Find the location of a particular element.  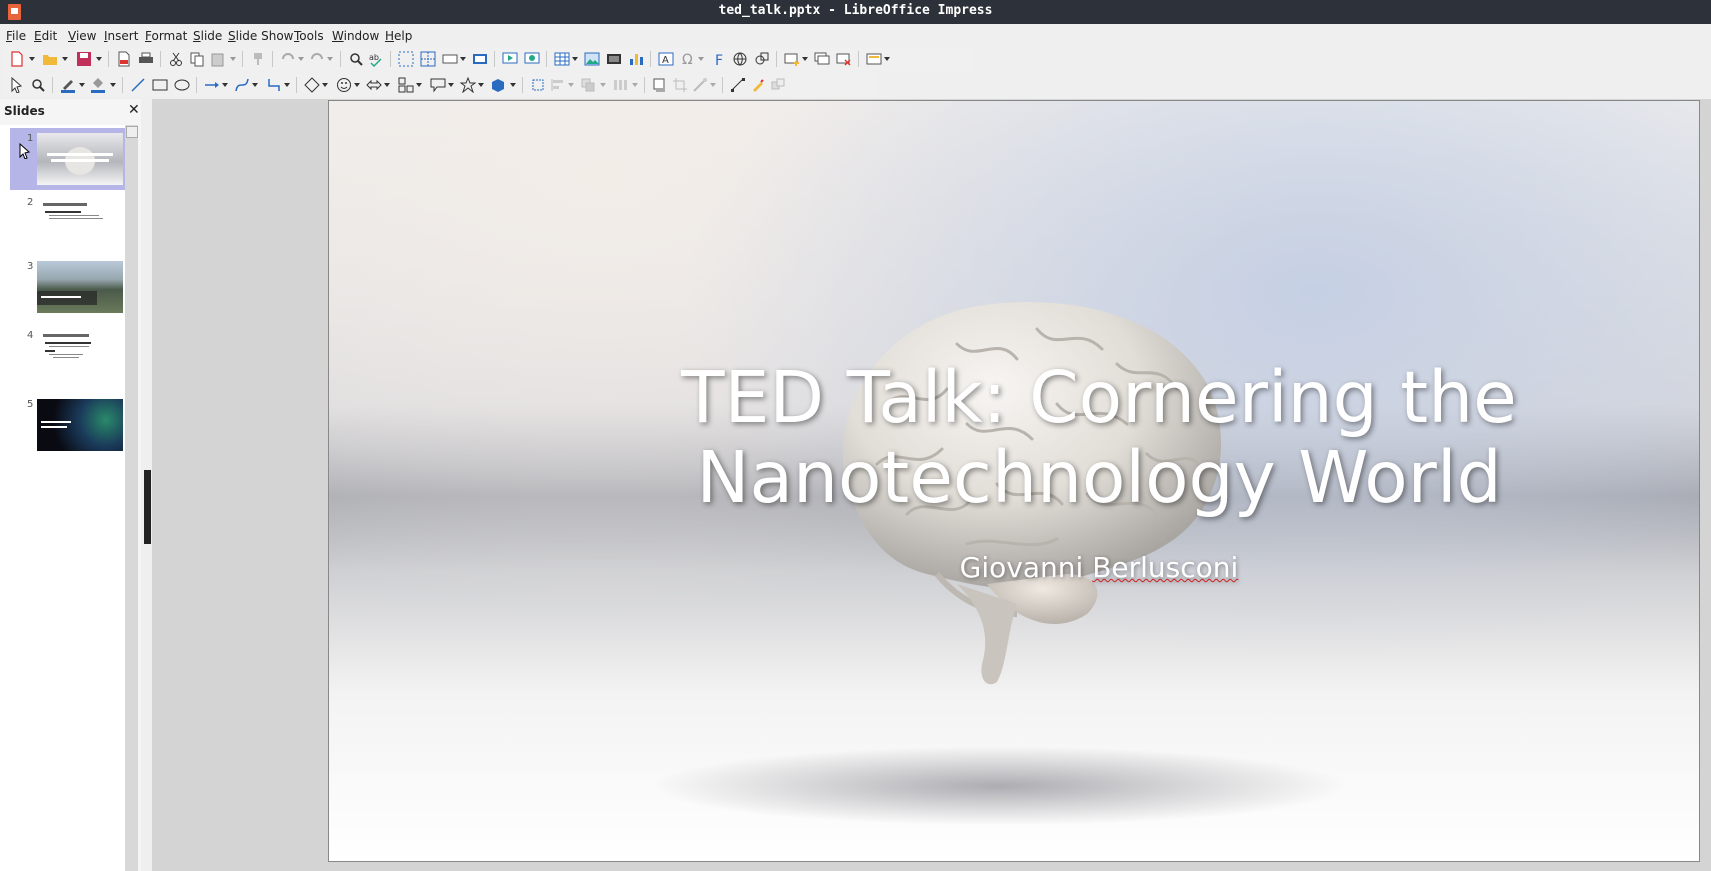

slide-thumbnail-5: 5 is located at coordinates (67, 425).